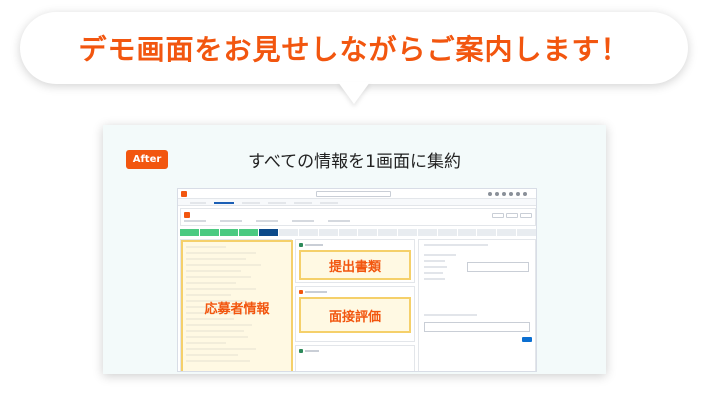  I want to click on app-navbar, so click(357, 202).